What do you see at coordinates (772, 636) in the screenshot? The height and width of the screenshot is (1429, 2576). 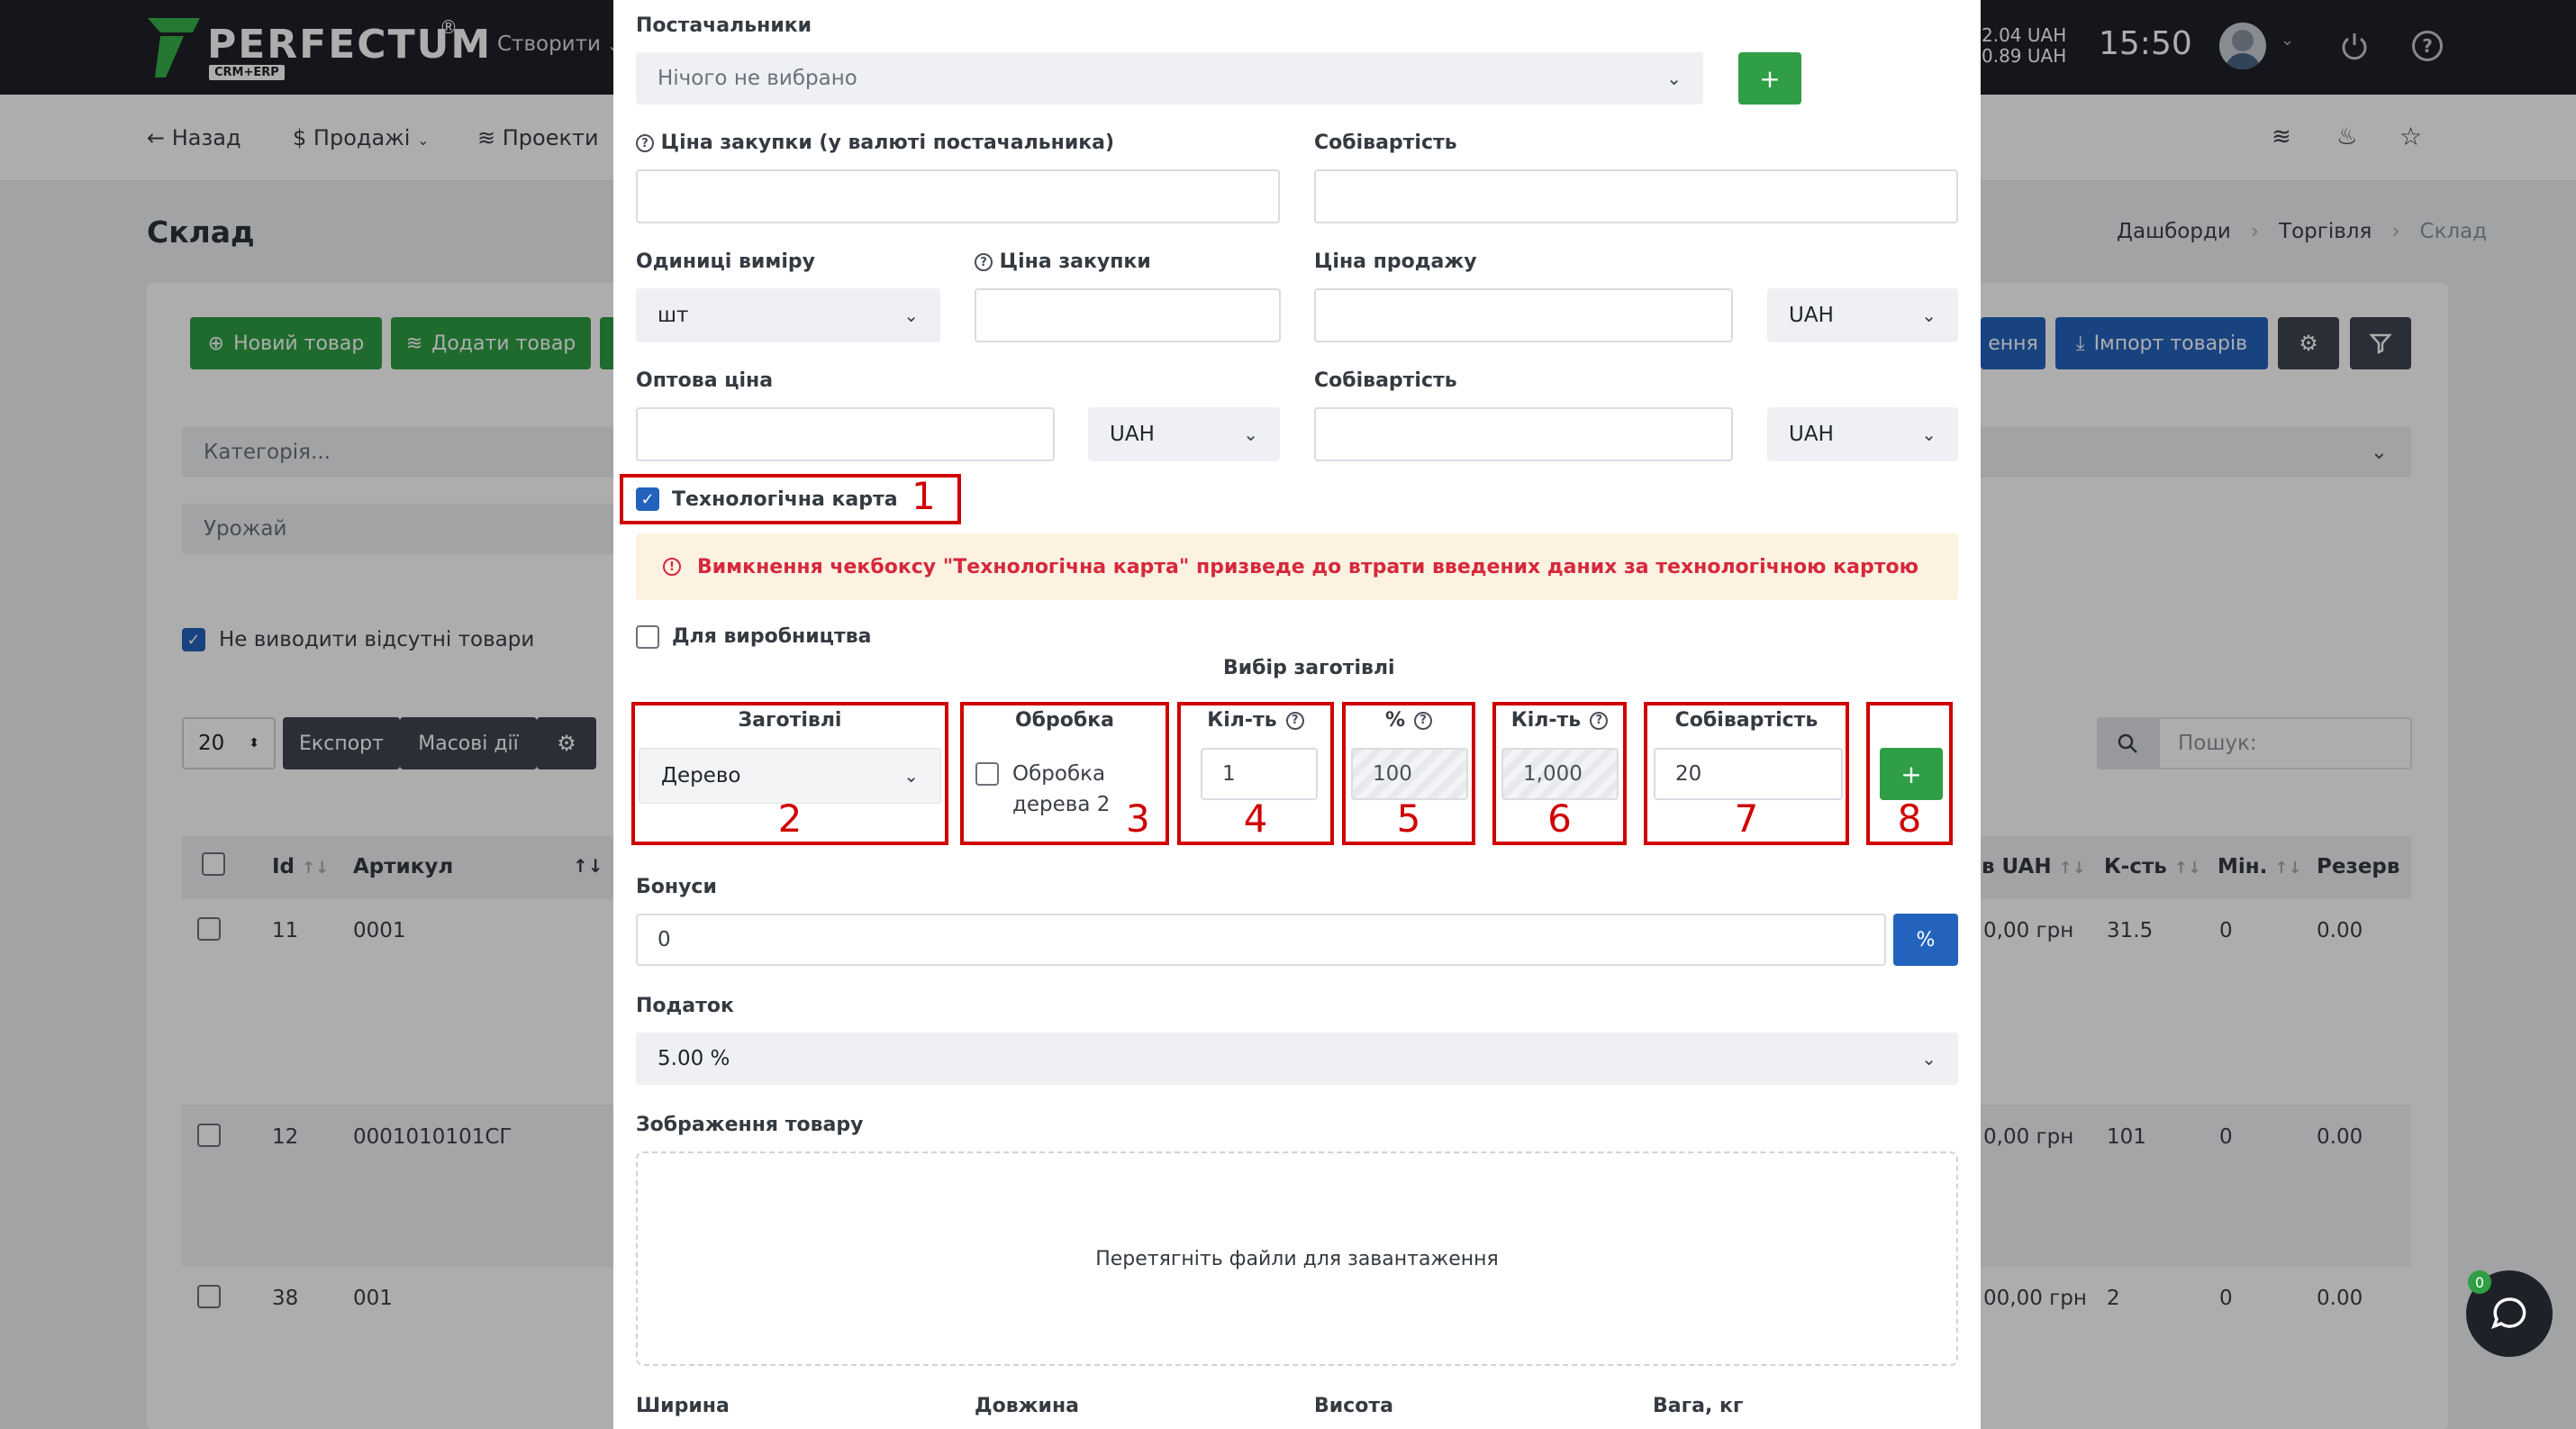 I see `production-label: Для виробництва` at bounding box center [772, 636].